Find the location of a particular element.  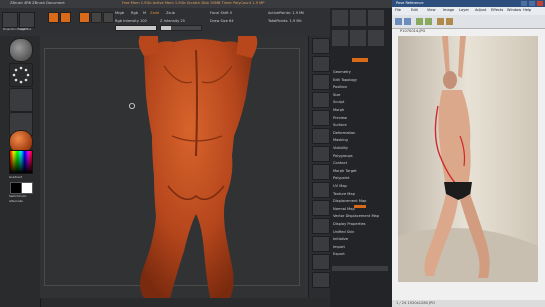

actual-button is located at coordinates (321, 118).